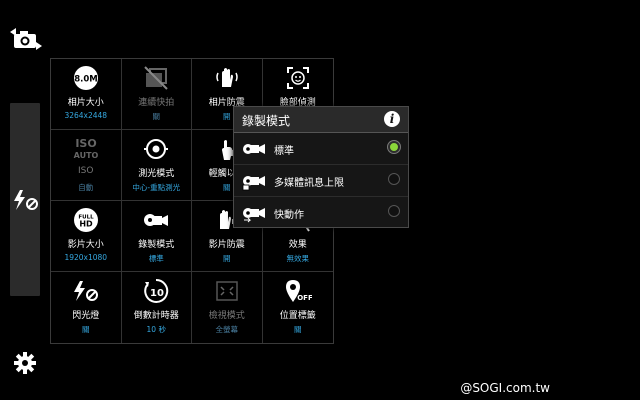  What do you see at coordinates (156, 149) in the screenshot?
I see `metering-icon` at bounding box center [156, 149].